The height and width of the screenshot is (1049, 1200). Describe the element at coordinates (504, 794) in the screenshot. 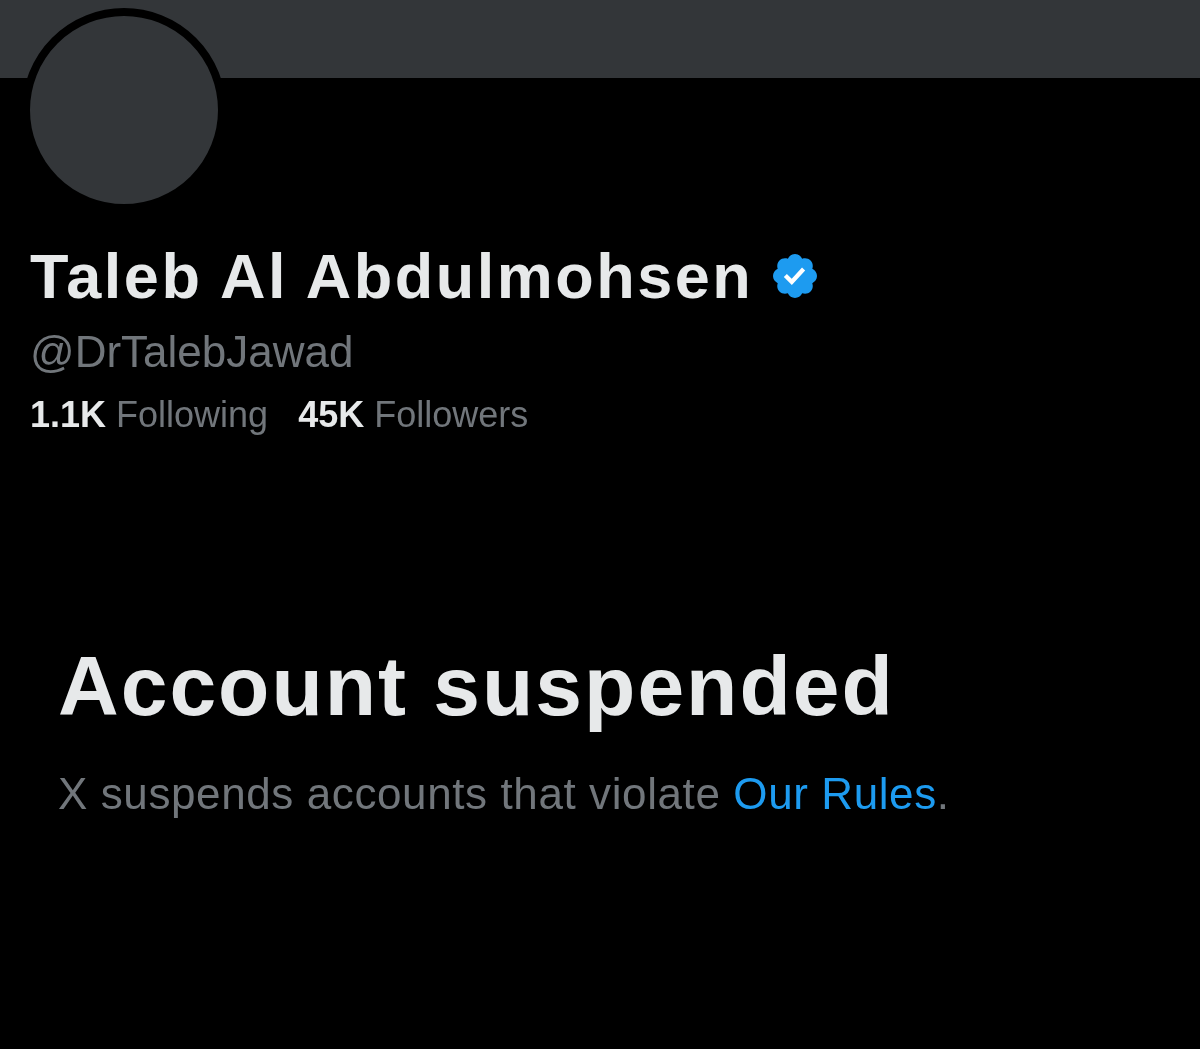

I see `suspension-message: X suspends accounts that violate Our Rules.` at that location.